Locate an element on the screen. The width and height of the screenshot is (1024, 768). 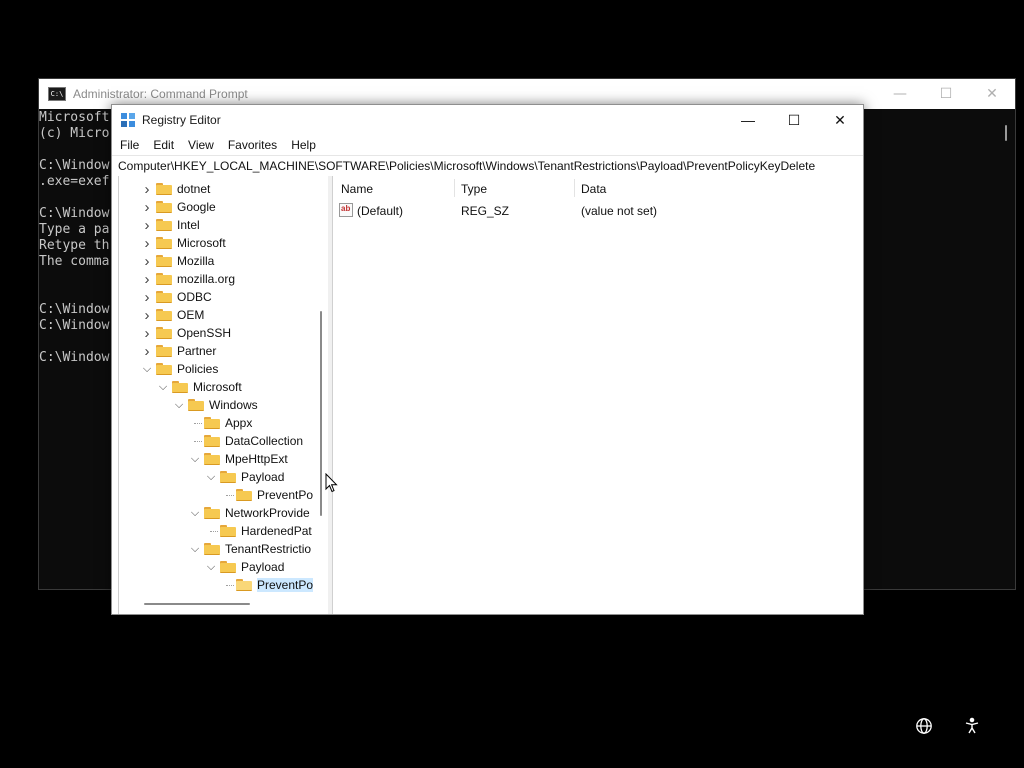
regedit-app-icon is located at coordinates (128, 120).